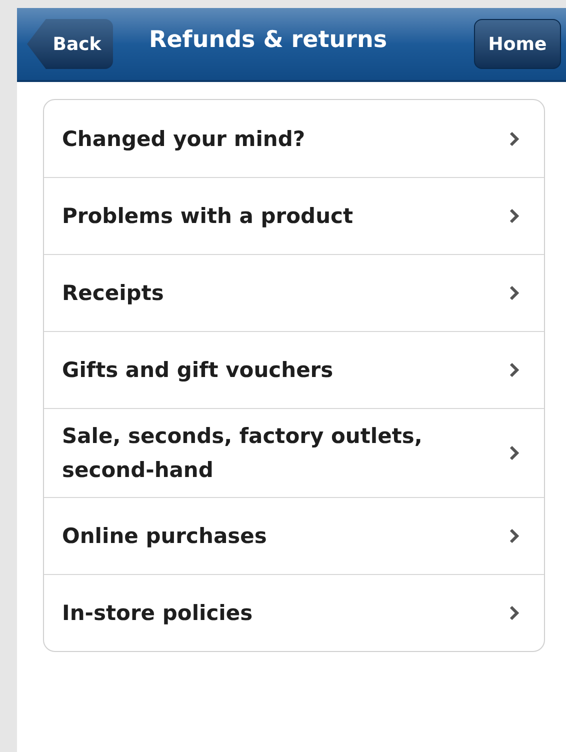  I want to click on menu-item: Sale, seconds, factory outlets, second-hand, so click(294, 452).